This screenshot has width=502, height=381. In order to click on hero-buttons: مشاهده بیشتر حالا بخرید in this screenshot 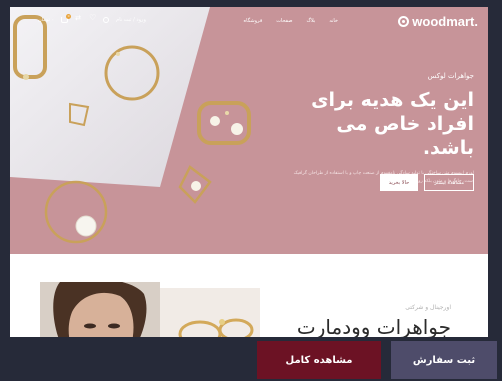, I will do `click(426, 182)`.